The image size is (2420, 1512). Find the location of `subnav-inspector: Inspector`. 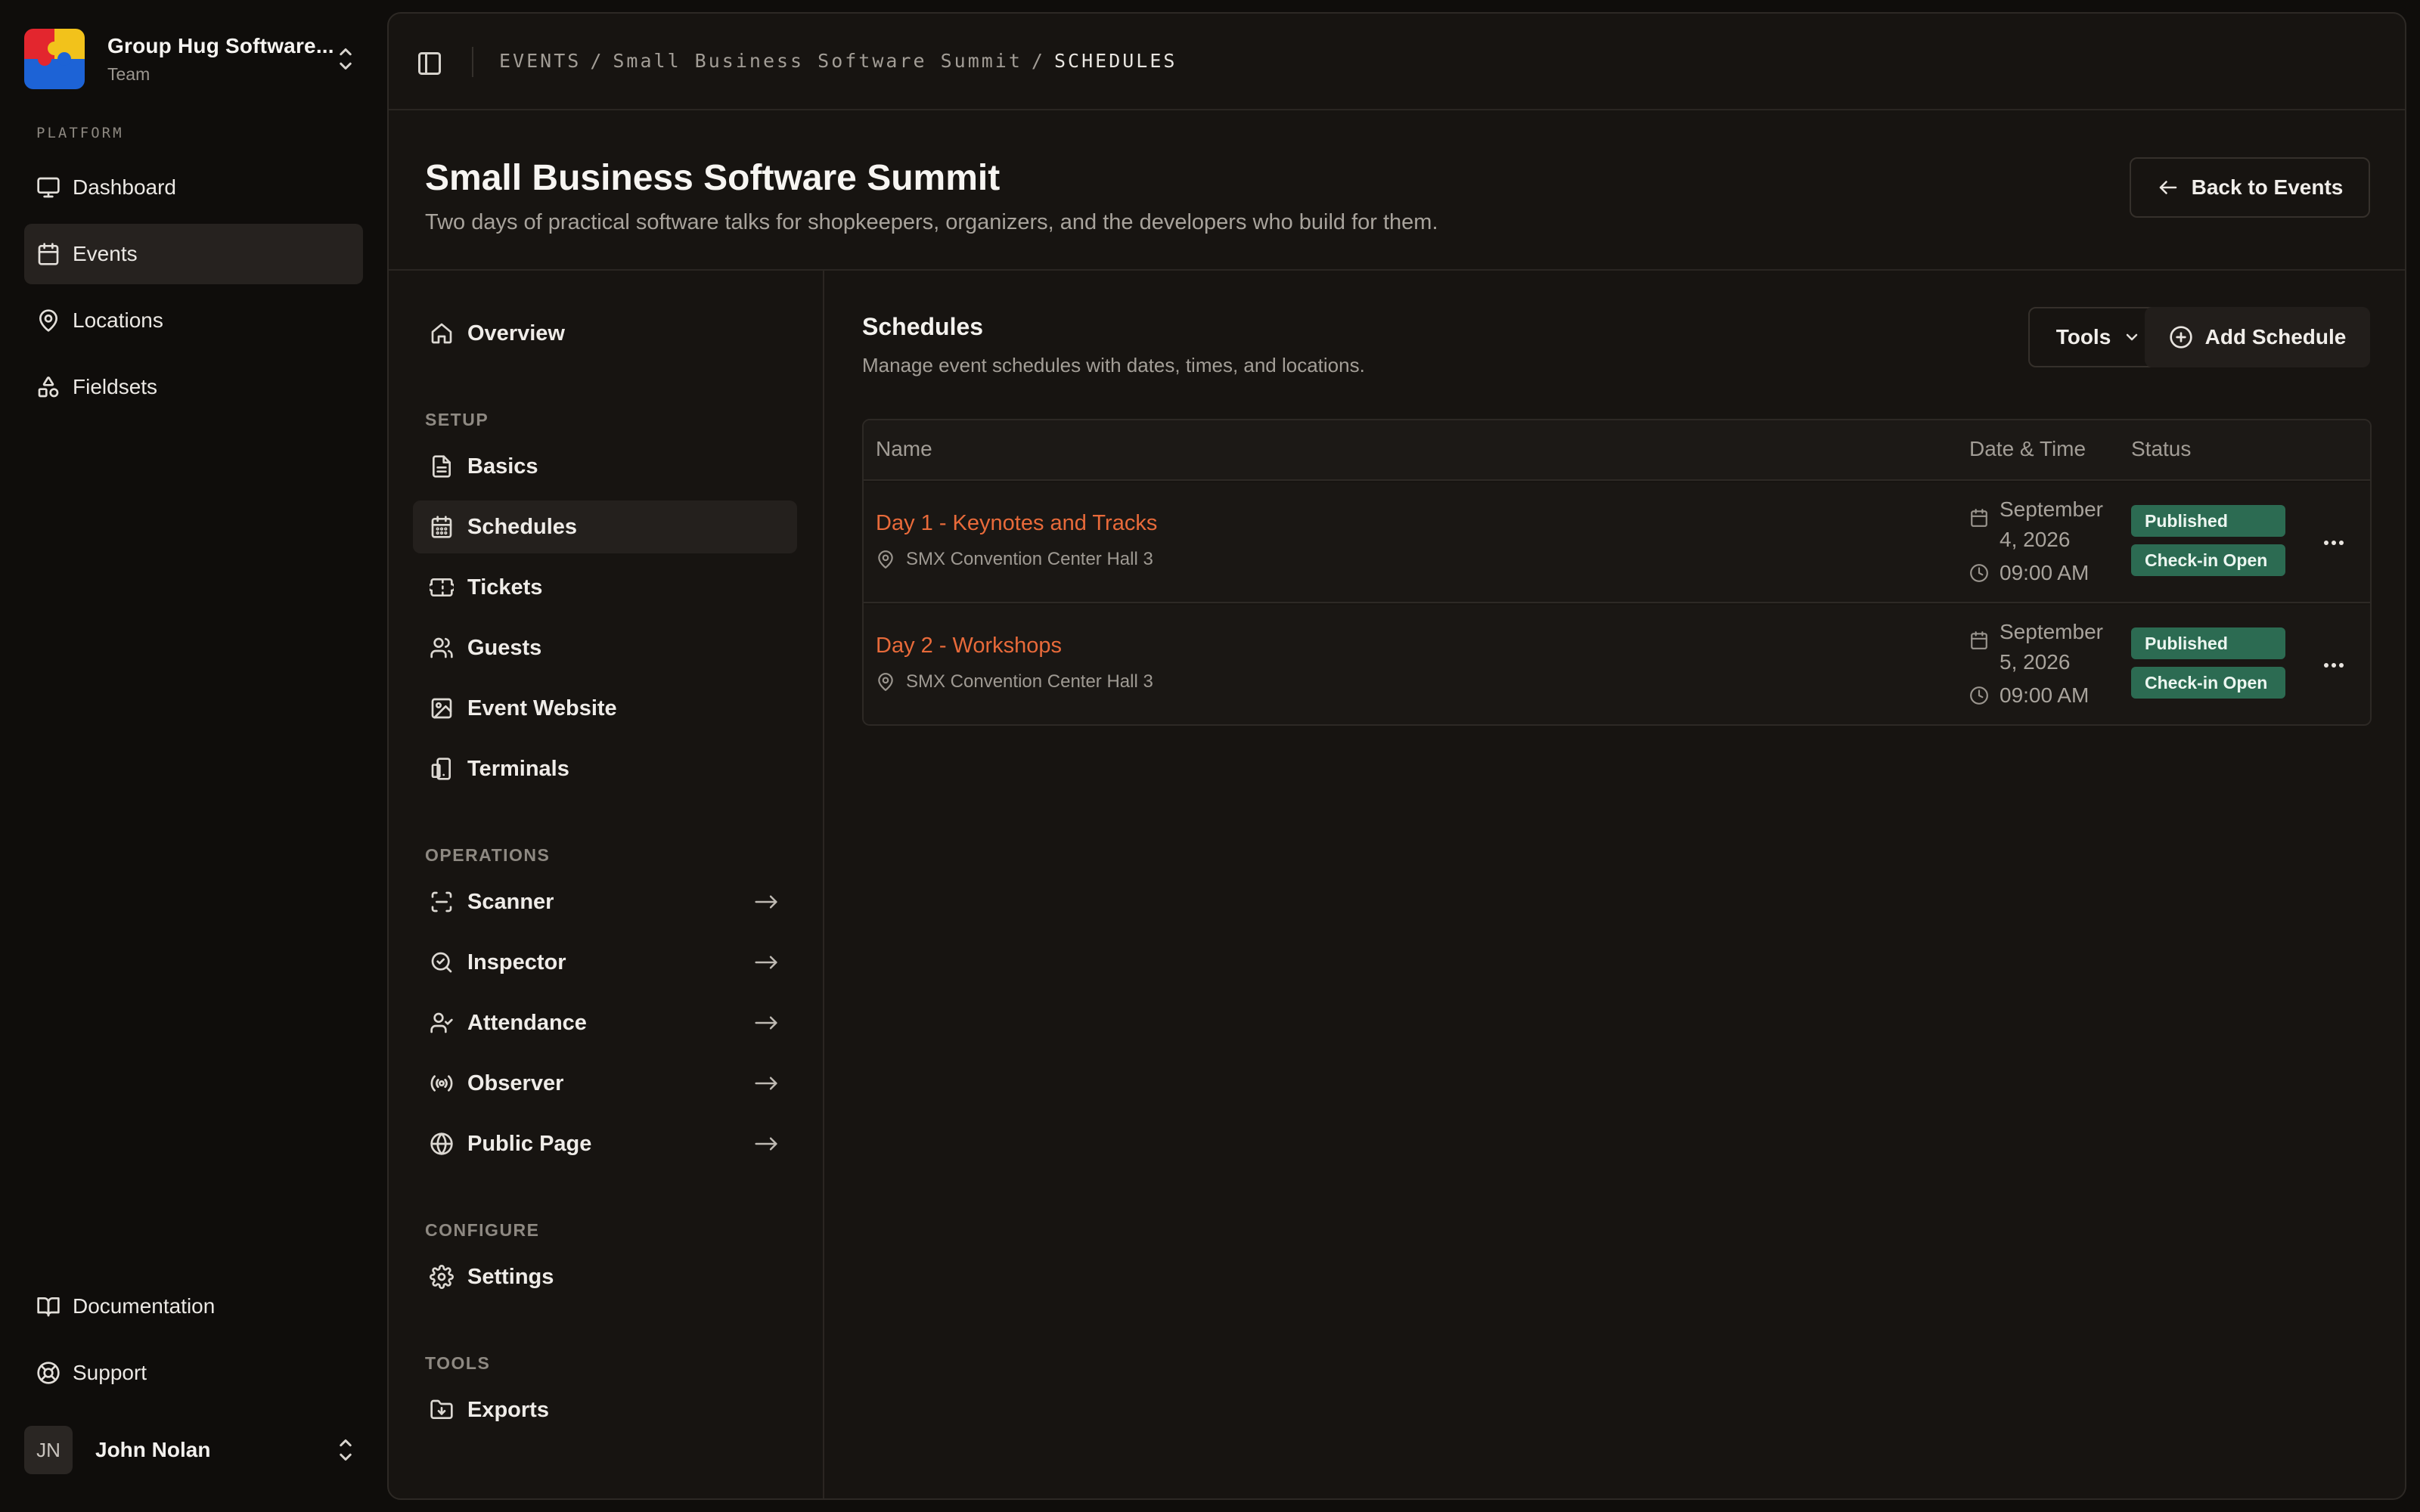

subnav-inspector: Inspector is located at coordinates (605, 963).